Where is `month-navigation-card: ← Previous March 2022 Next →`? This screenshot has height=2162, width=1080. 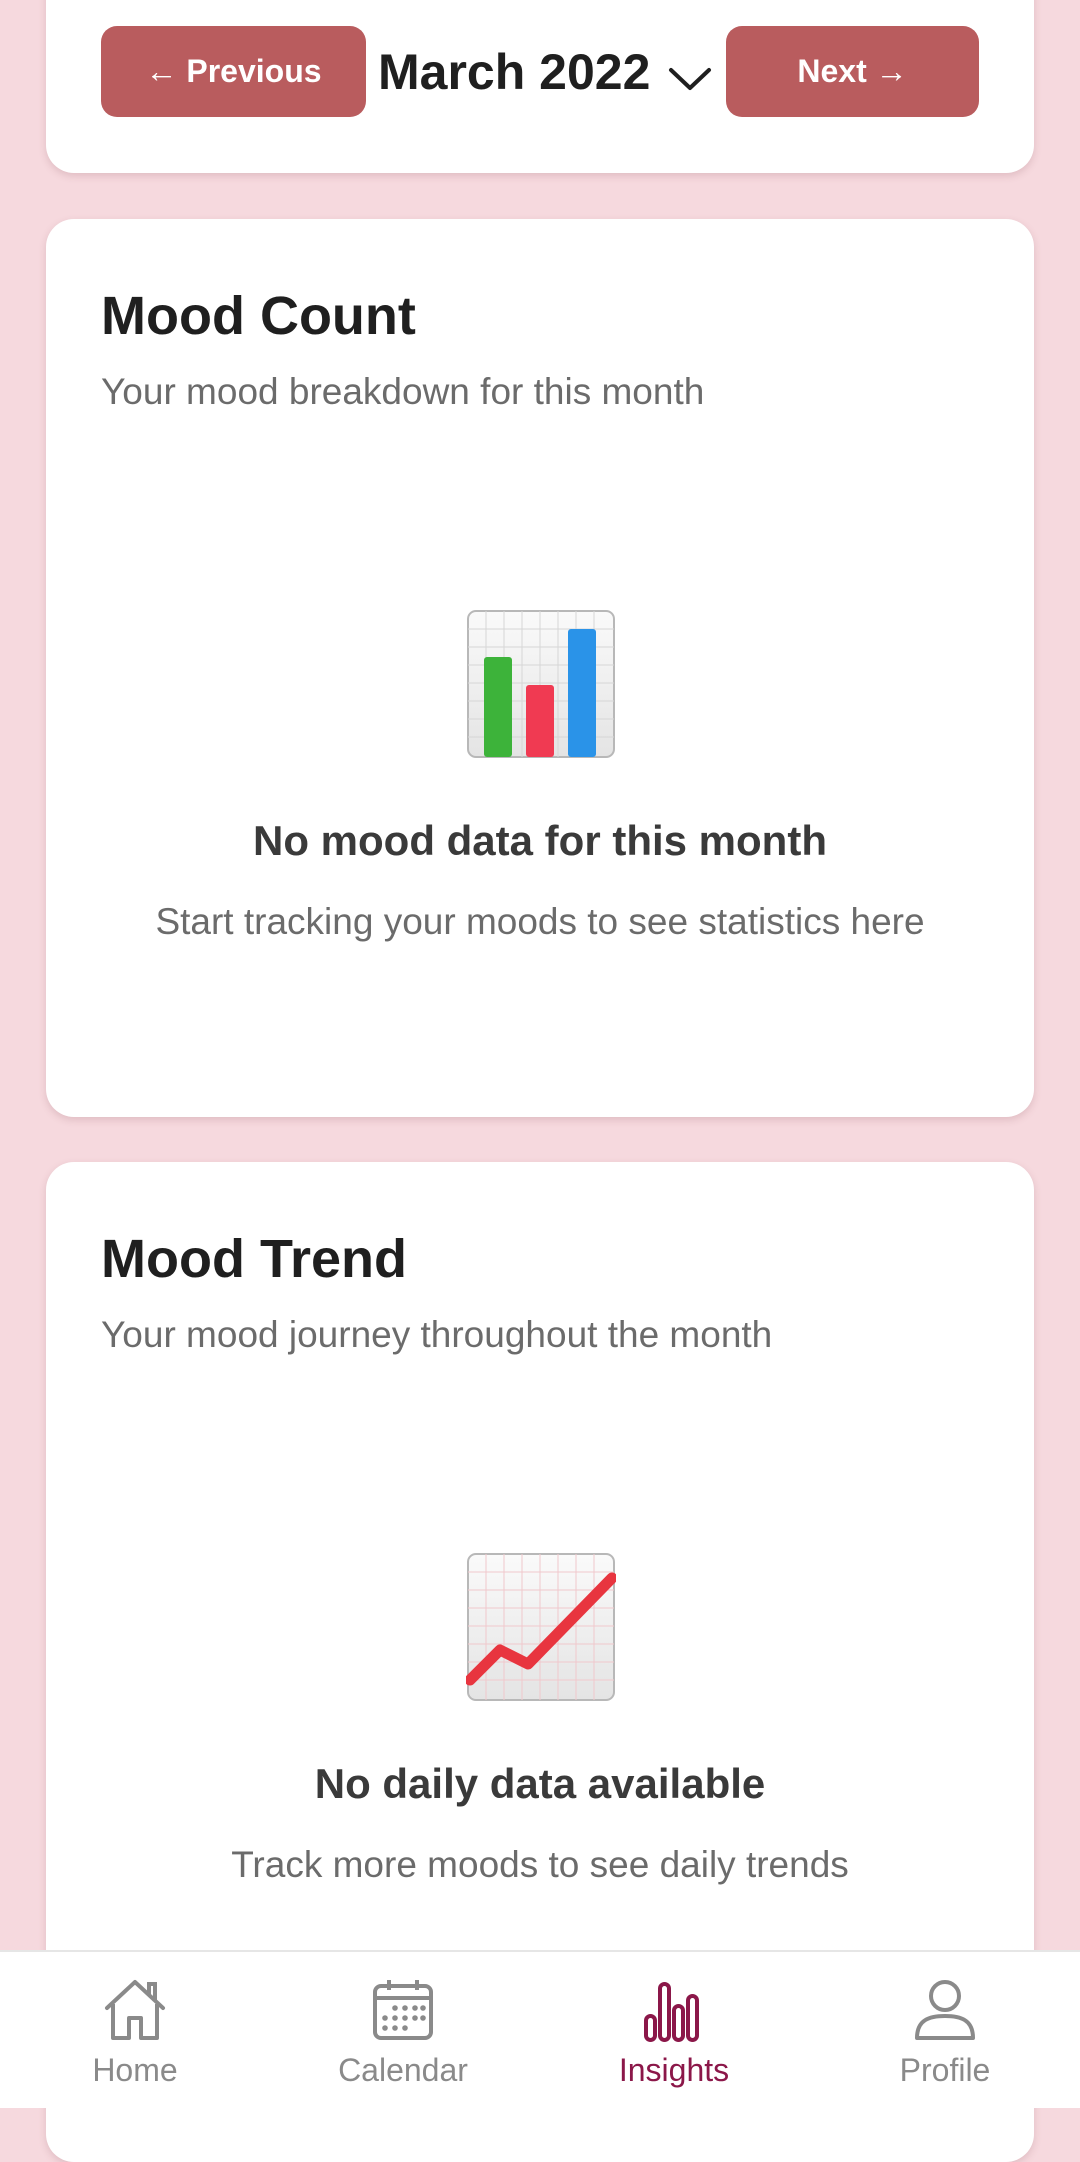 month-navigation-card: ← Previous March 2022 Next → is located at coordinates (540, 86).